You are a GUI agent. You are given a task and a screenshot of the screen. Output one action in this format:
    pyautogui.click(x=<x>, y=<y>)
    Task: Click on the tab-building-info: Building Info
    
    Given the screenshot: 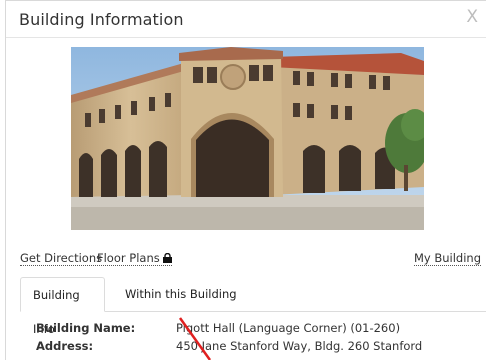 What is the action you would take?
    pyautogui.click(x=62, y=306)
    